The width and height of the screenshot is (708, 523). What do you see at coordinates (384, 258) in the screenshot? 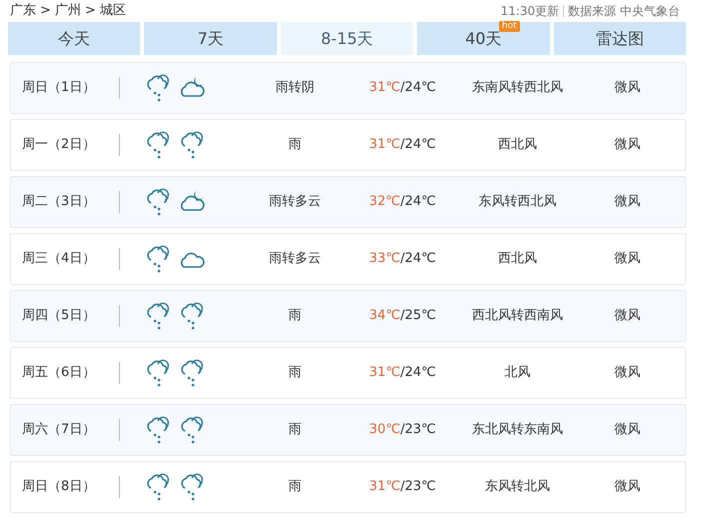
I see `high-temp: 33℃` at bounding box center [384, 258].